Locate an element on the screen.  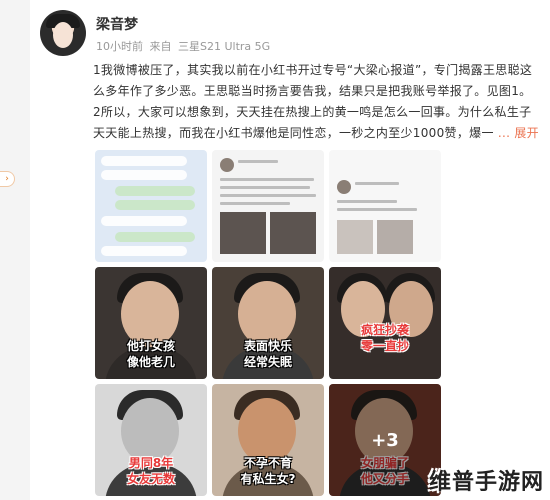
image-meme-1: 他打女孩 像他老几 is located at coordinates (151, 323).